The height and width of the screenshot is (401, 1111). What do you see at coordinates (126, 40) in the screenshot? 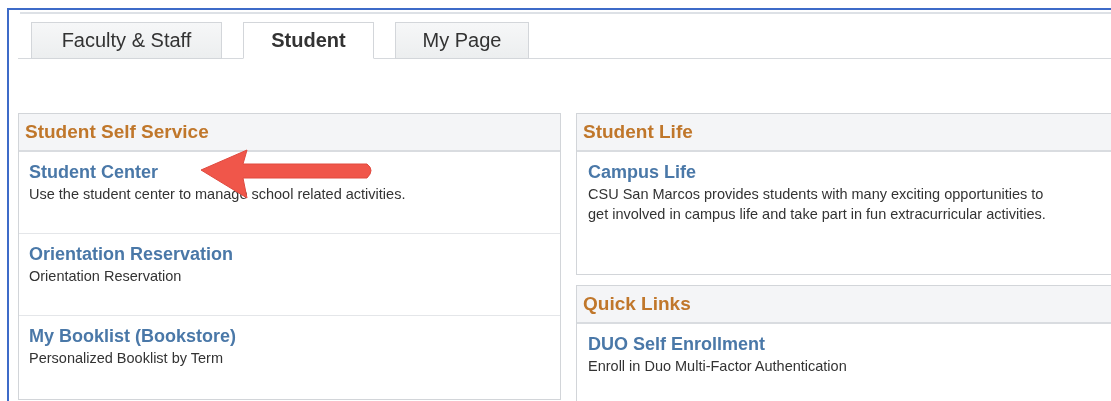
I see `tab: Faculty & Staff` at bounding box center [126, 40].